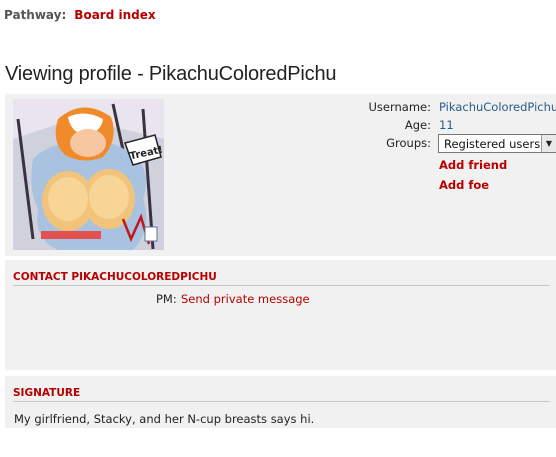 This screenshot has width=556, height=457. What do you see at coordinates (548, 143) in the screenshot?
I see `chevron-down-icon: ▼` at bounding box center [548, 143].